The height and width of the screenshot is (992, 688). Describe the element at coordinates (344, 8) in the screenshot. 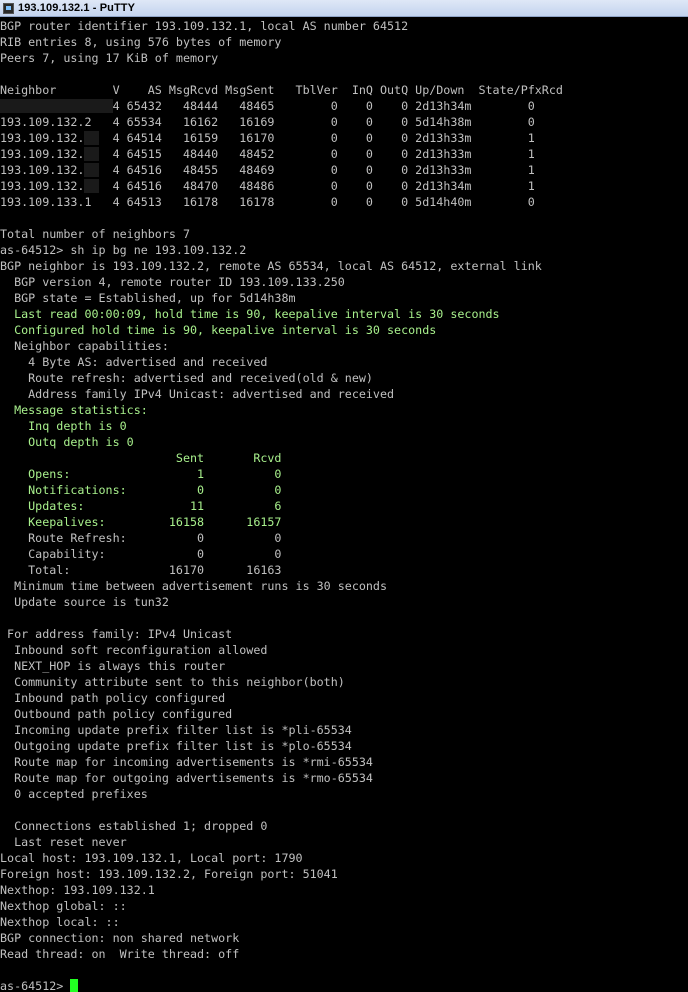

I see `window-titlebar: 193.109.132.1 - PuTTY` at that location.